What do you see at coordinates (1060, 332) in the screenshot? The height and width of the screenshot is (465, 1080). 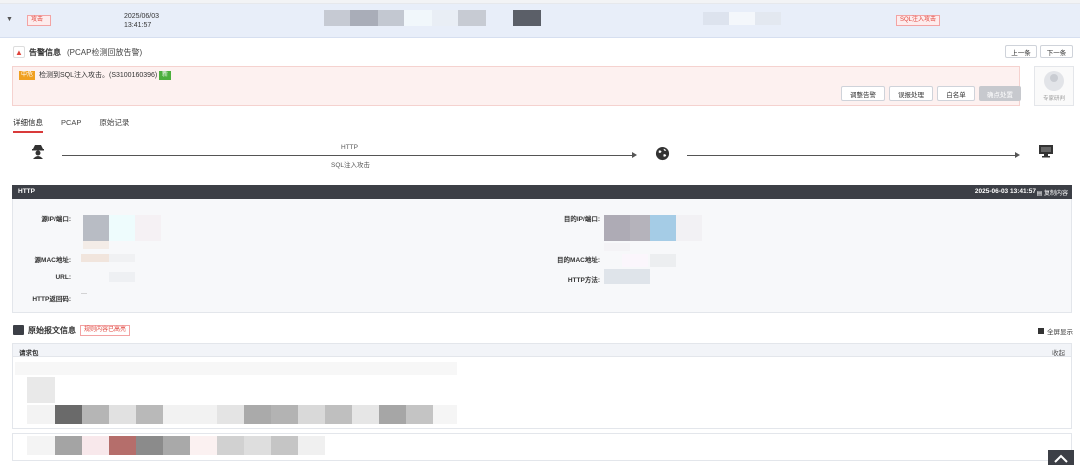 I see `fullscreen-label: 全屏显示` at bounding box center [1060, 332].